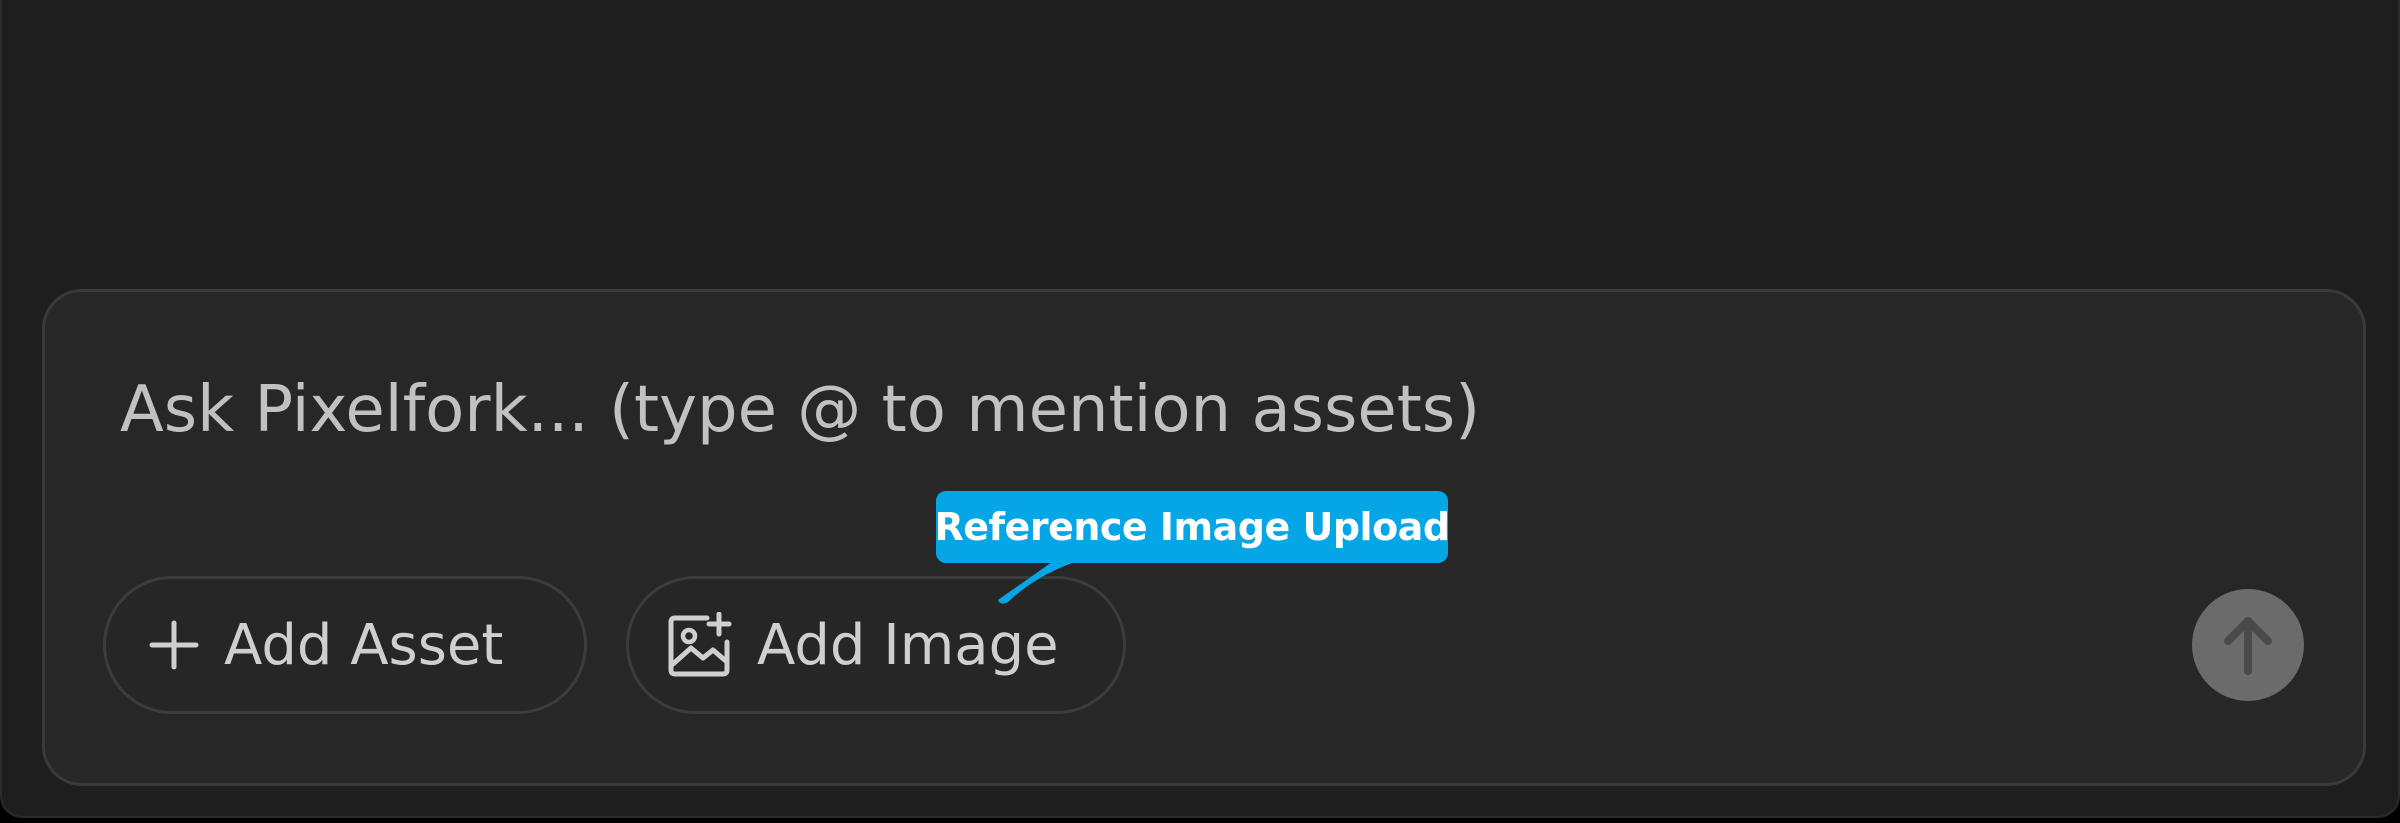 The height and width of the screenshot is (823, 2400). I want to click on reference-image-tooltip: Reference Image Upload, so click(1192, 527).